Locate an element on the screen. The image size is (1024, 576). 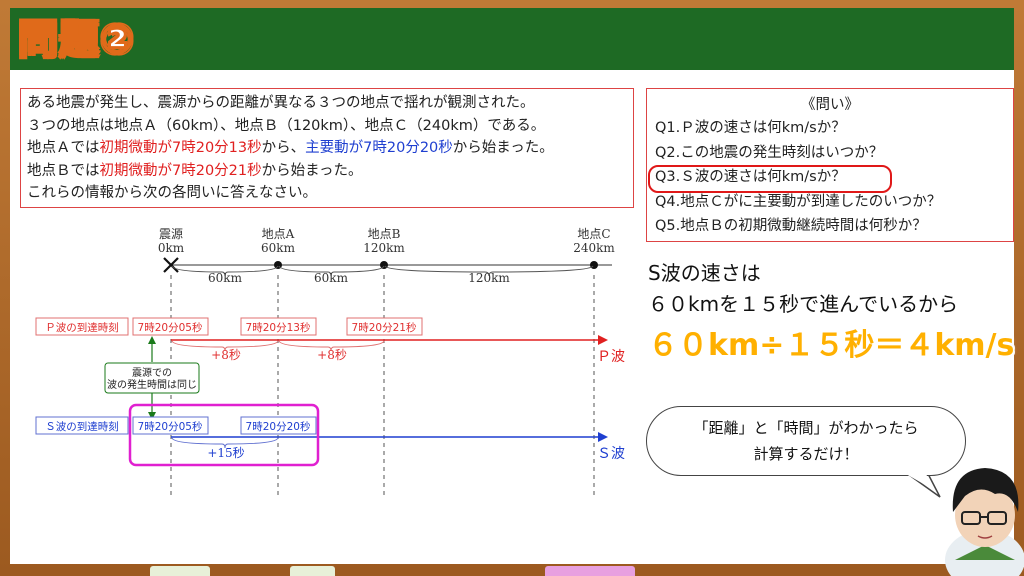
note-line: 震源での is located at coordinates (152, 372).